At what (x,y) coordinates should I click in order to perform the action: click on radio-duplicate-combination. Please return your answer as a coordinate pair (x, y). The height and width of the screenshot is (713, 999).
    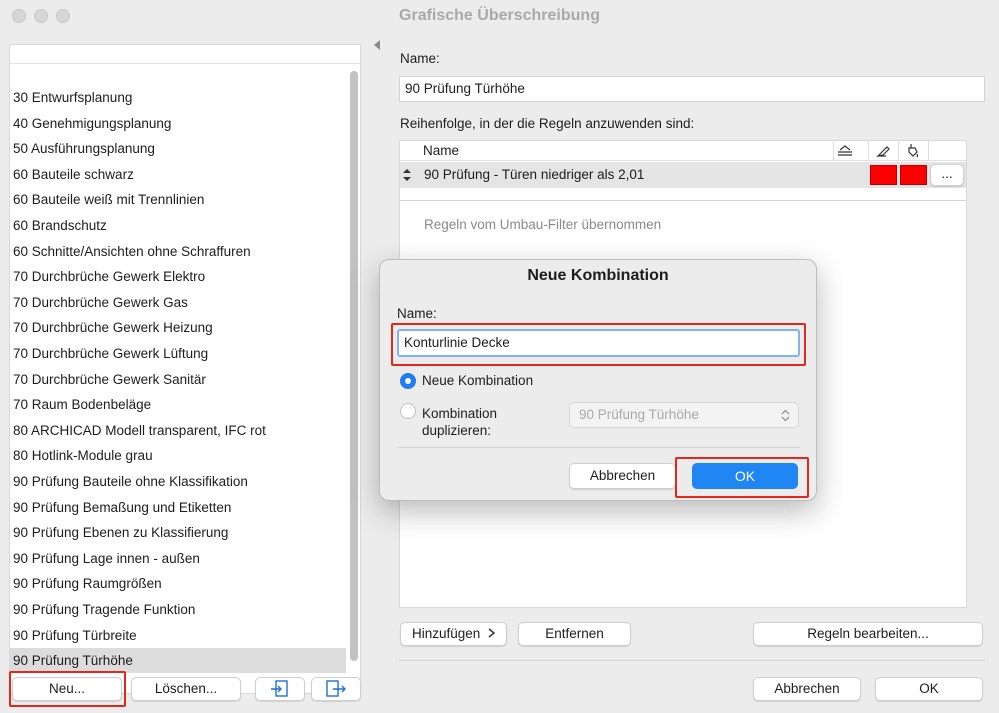
    Looking at the image, I should click on (408, 411).